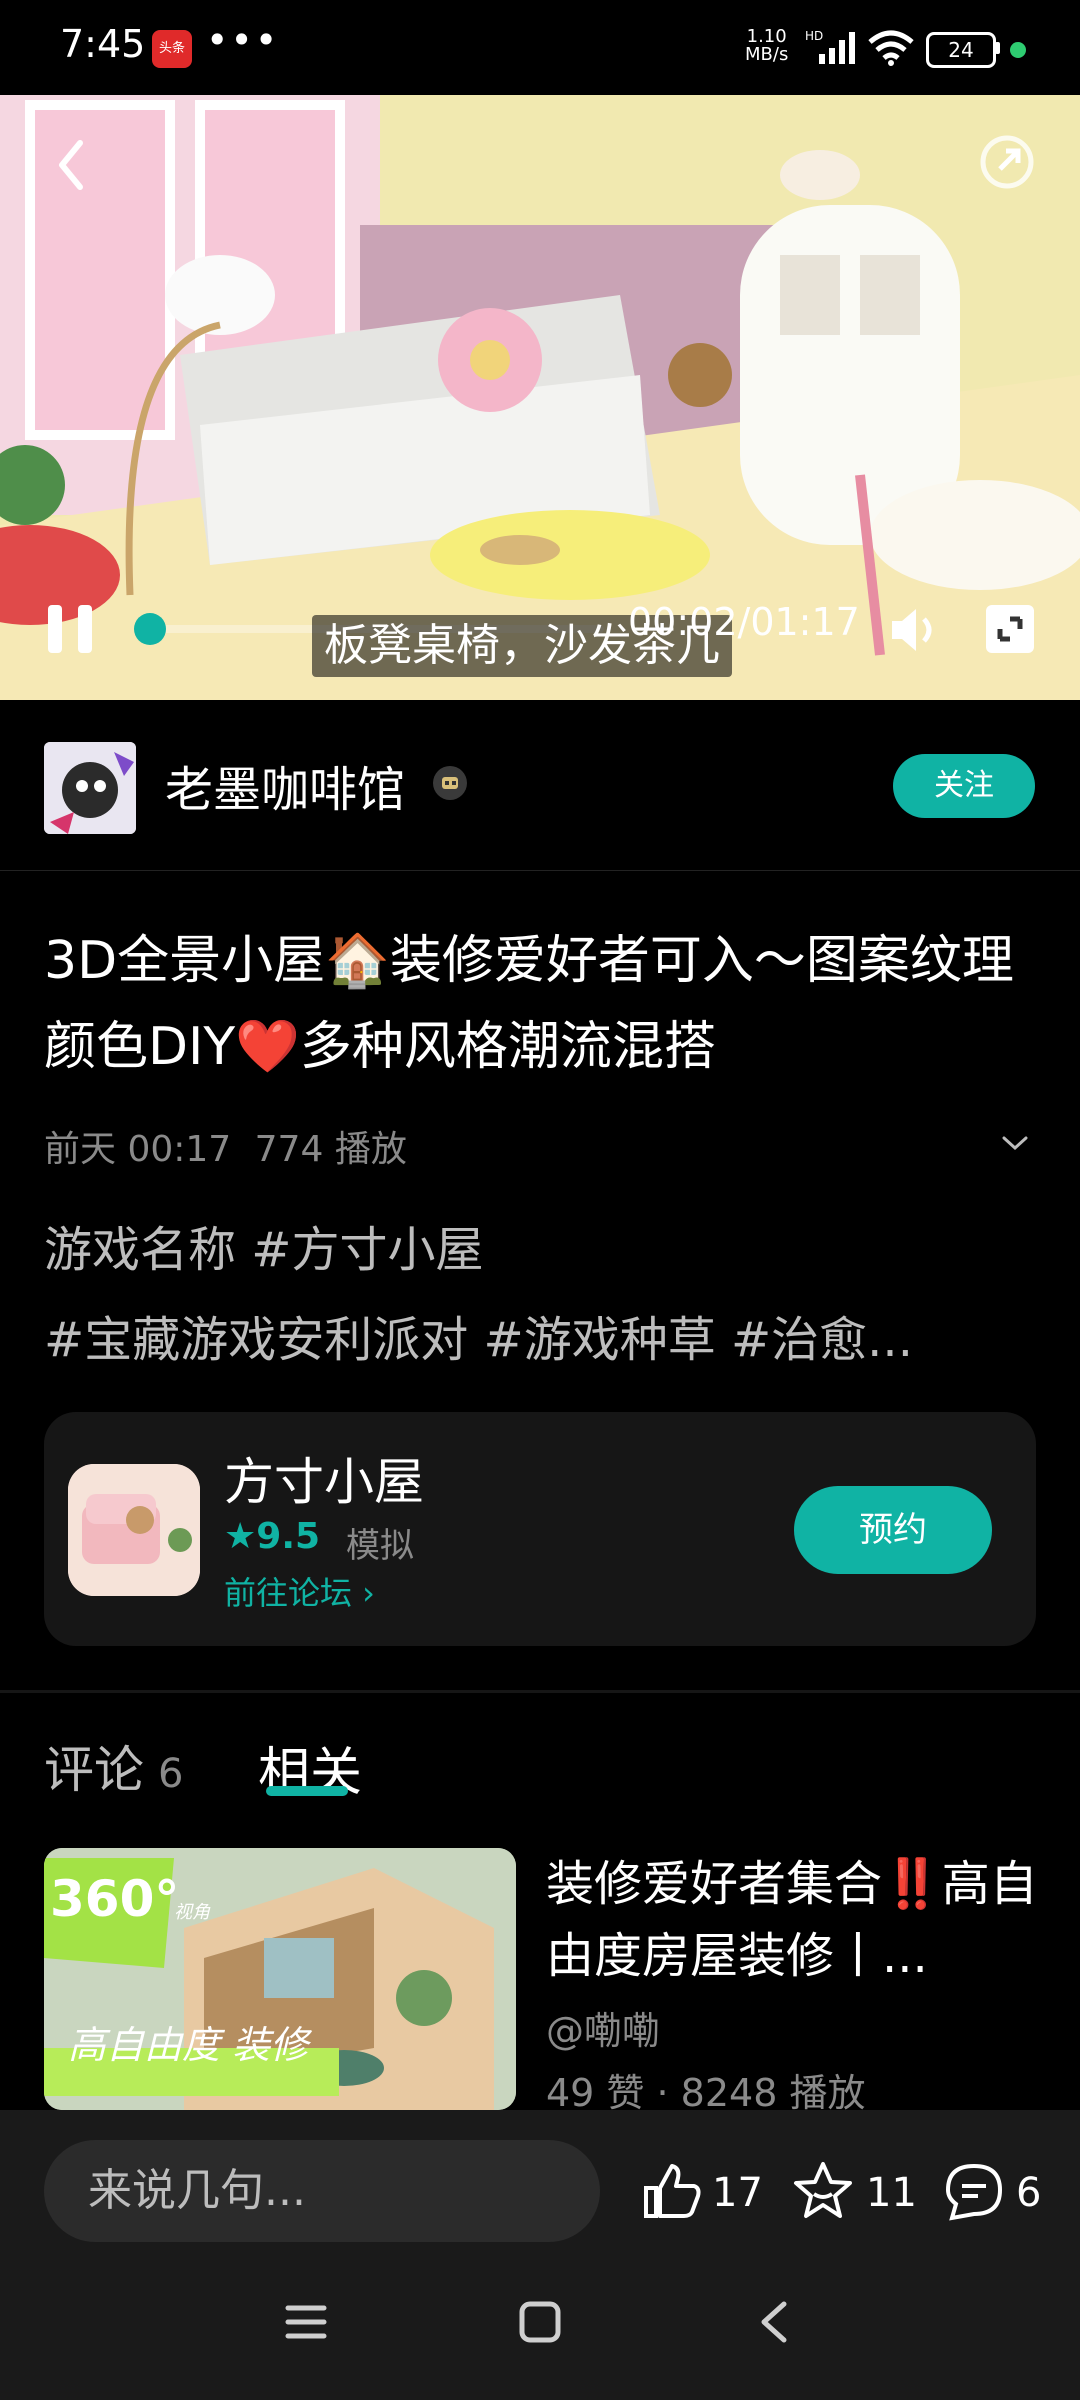 The height and width of the screenshot is (2400, 1080). What do you see at coordinates (603, 2027) in the screenshot?
I see `related-author: @嘞嘞` at bounding box center [603, 2027].